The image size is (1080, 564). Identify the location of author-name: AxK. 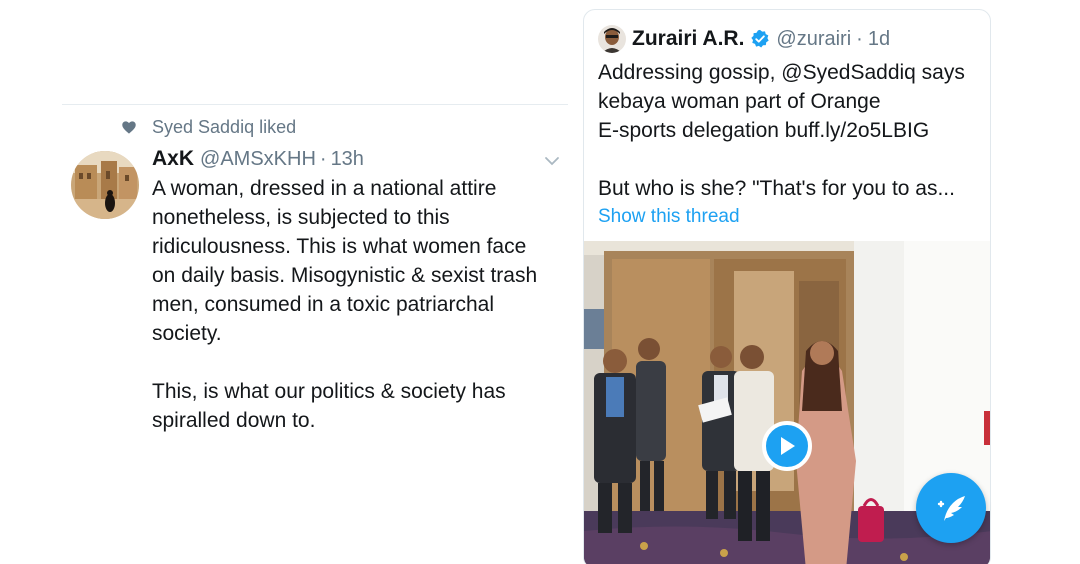
(173, 159).